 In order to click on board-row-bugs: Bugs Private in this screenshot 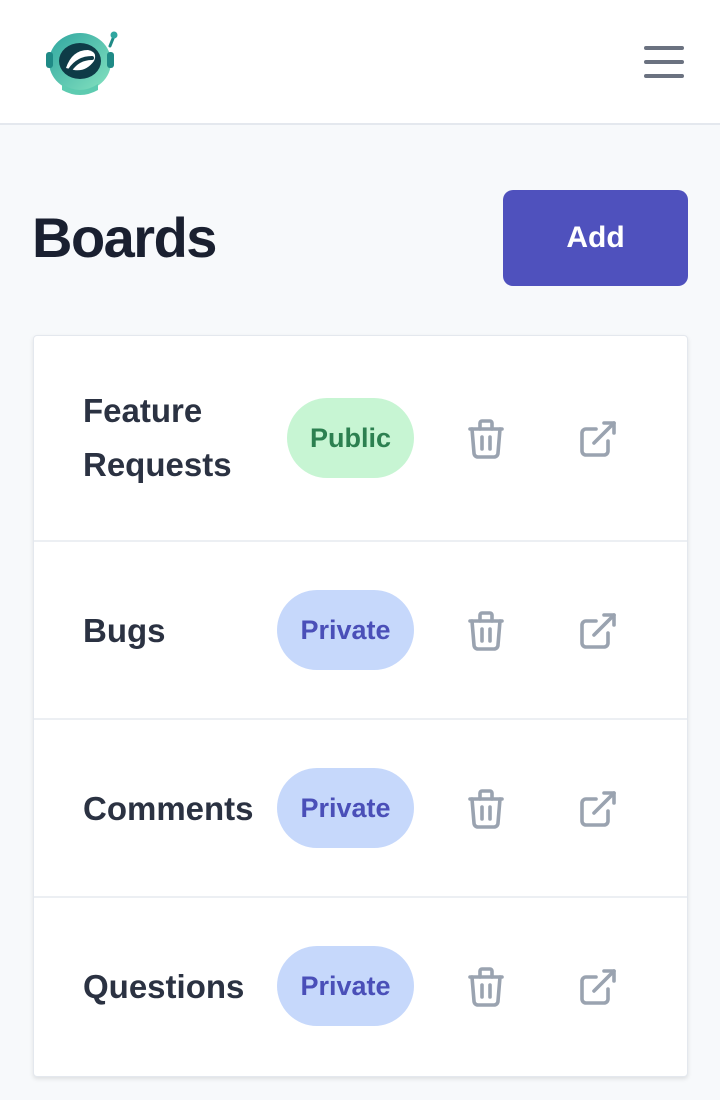, I will do `click(360, 631)`.